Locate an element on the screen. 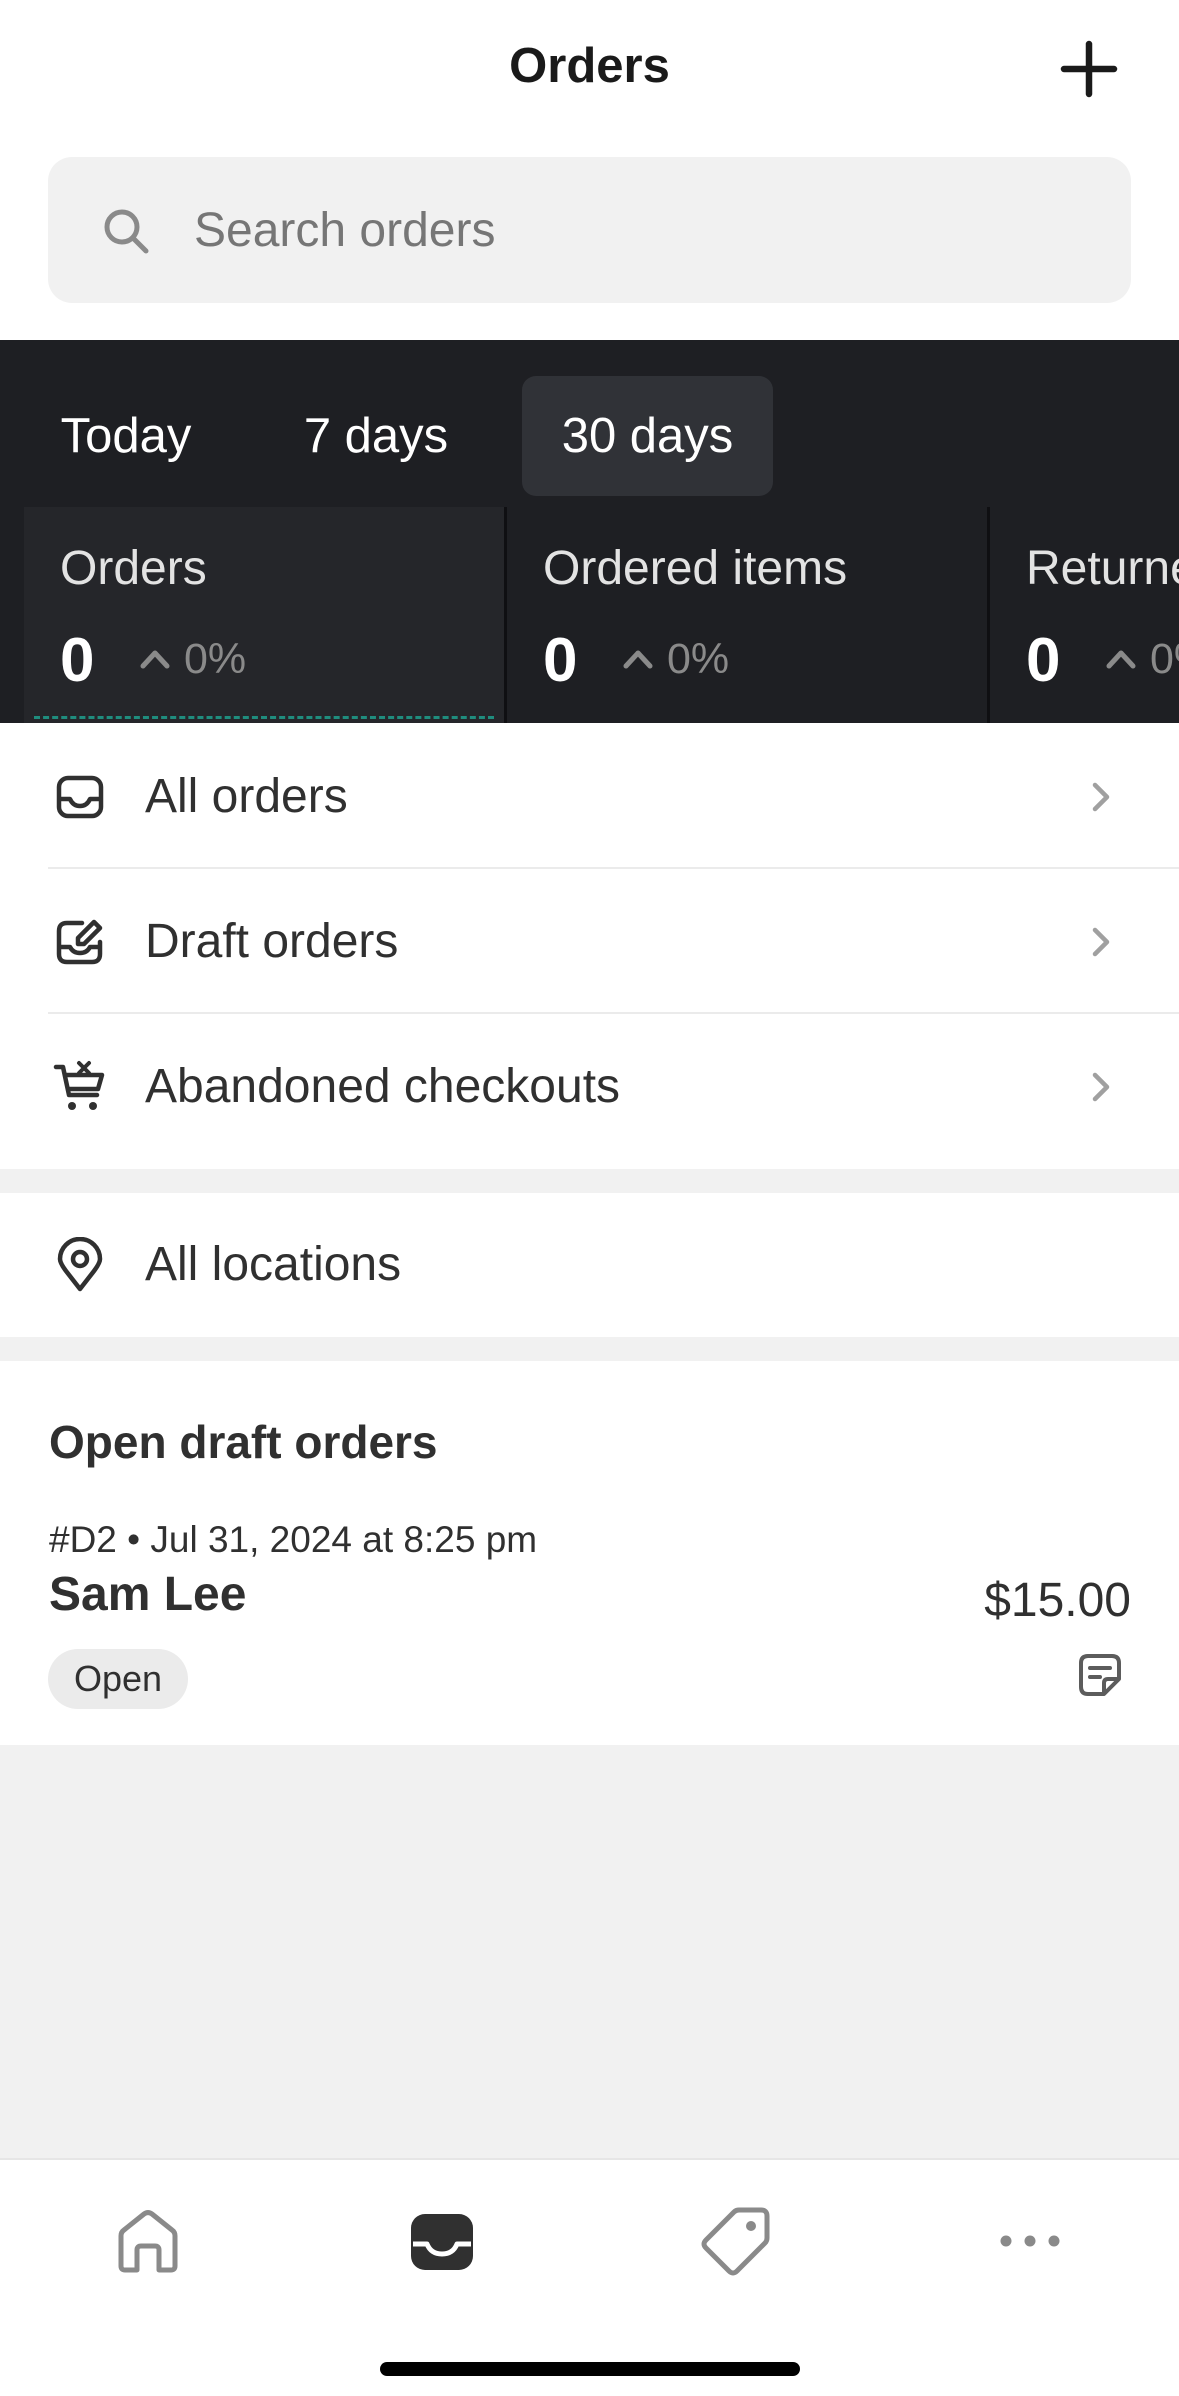  row-label: Abandoned checkouts is located at coordinates (383, 1086).